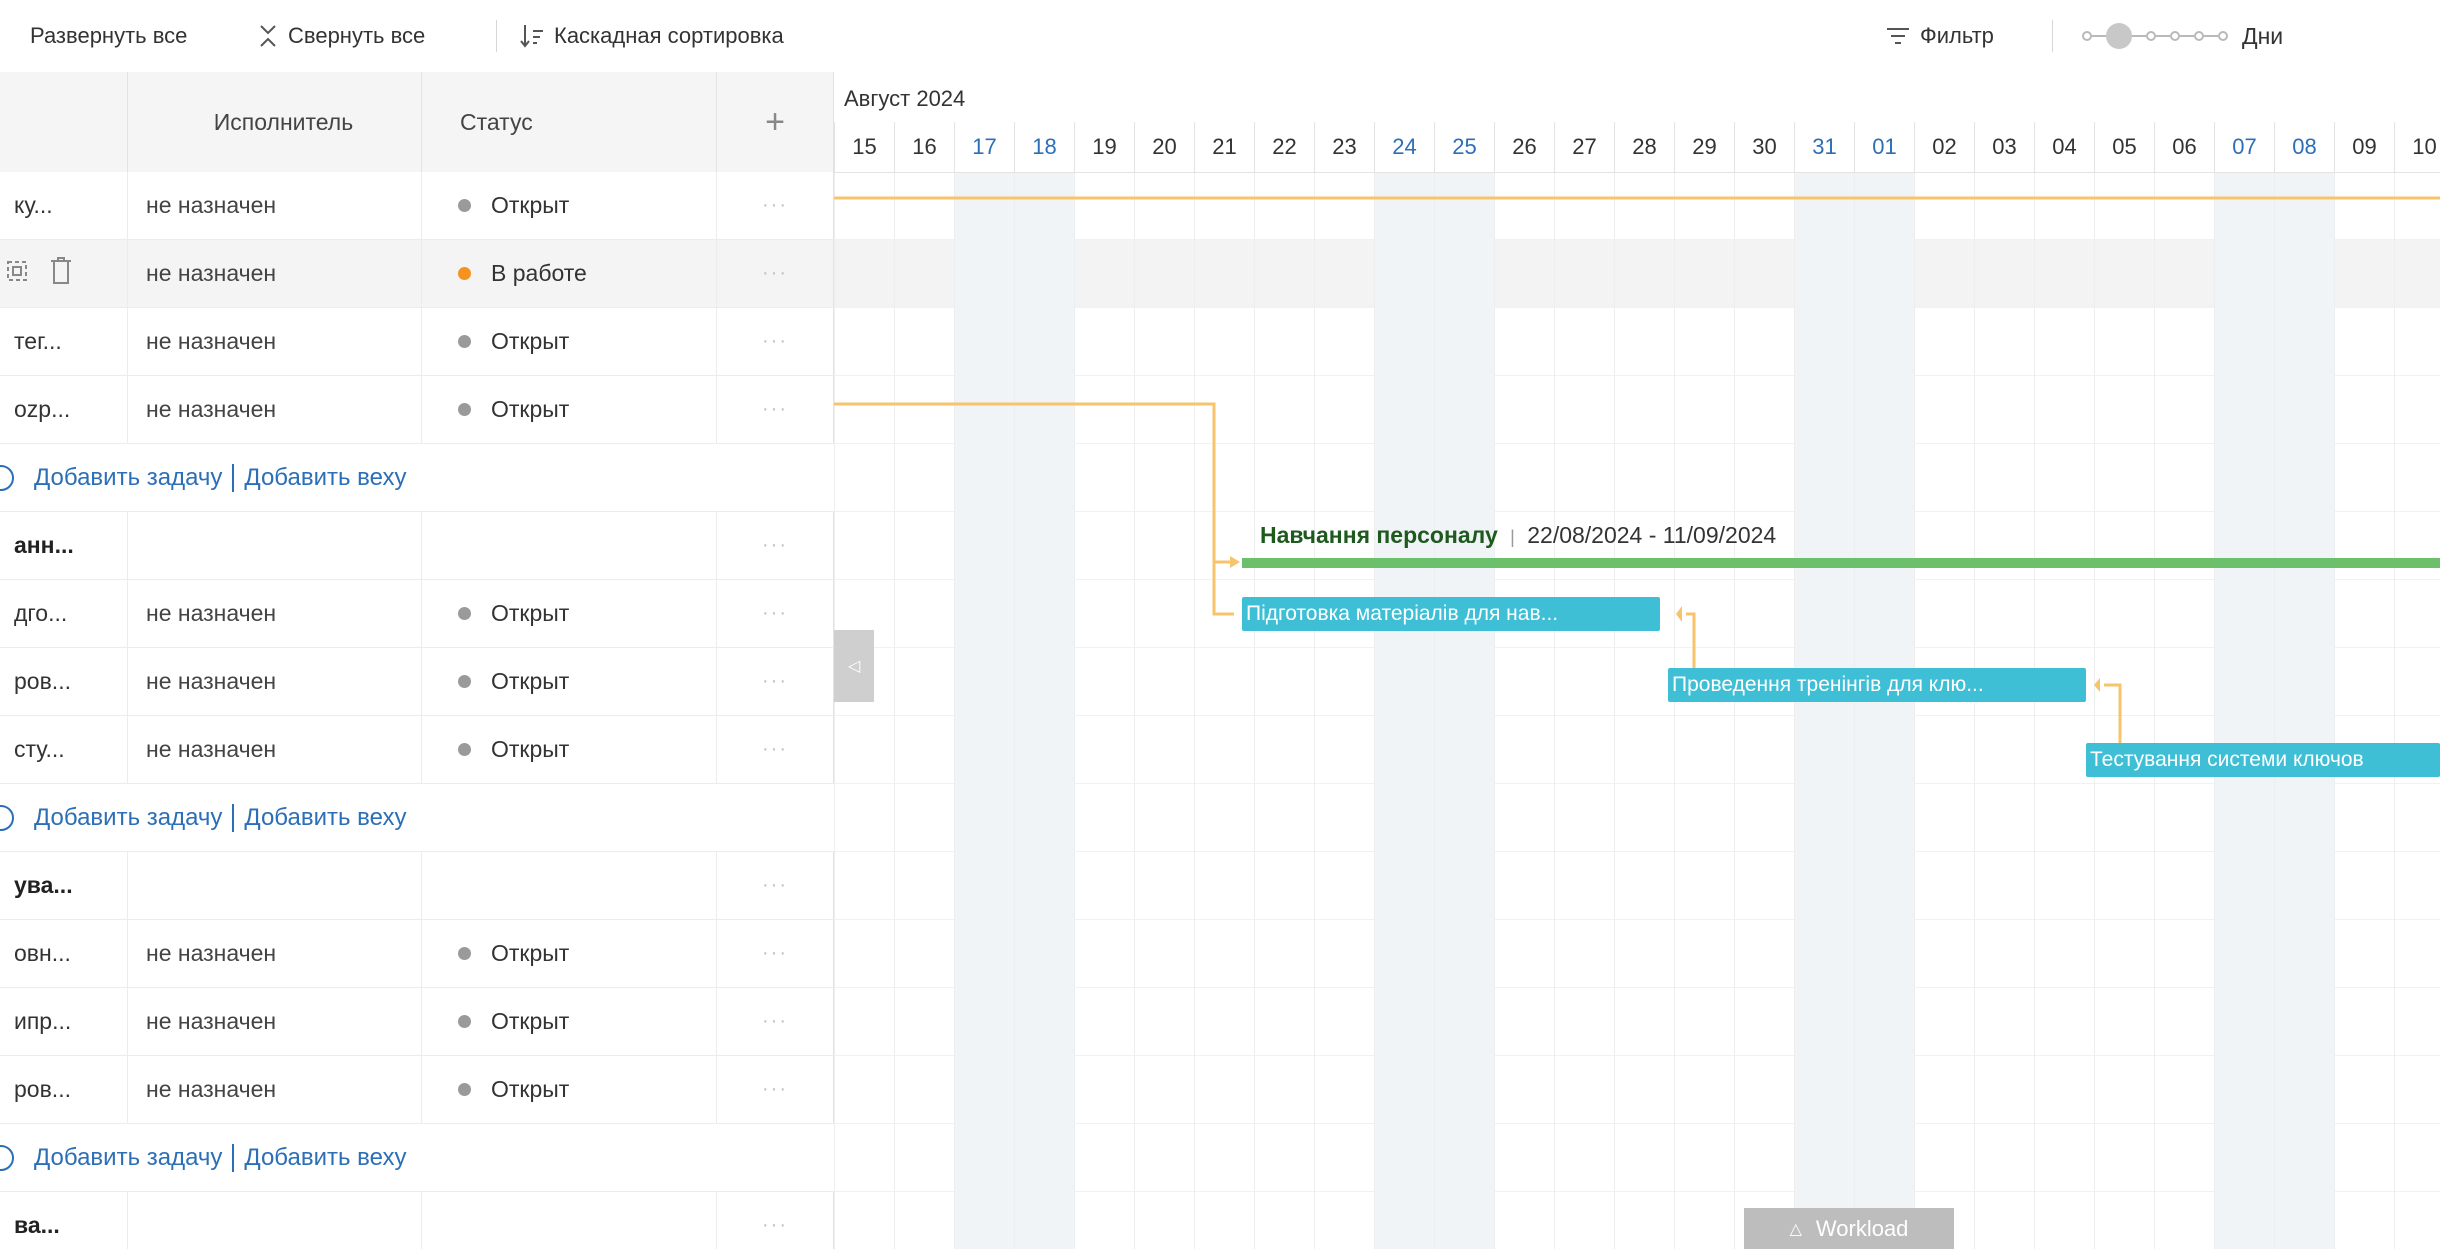 The width and height of the screenshot is (2440, 1249). What do you see at coordinates (61, 274) in the screenshot?
I see `trash-icon` at bounding box center [61, 274].